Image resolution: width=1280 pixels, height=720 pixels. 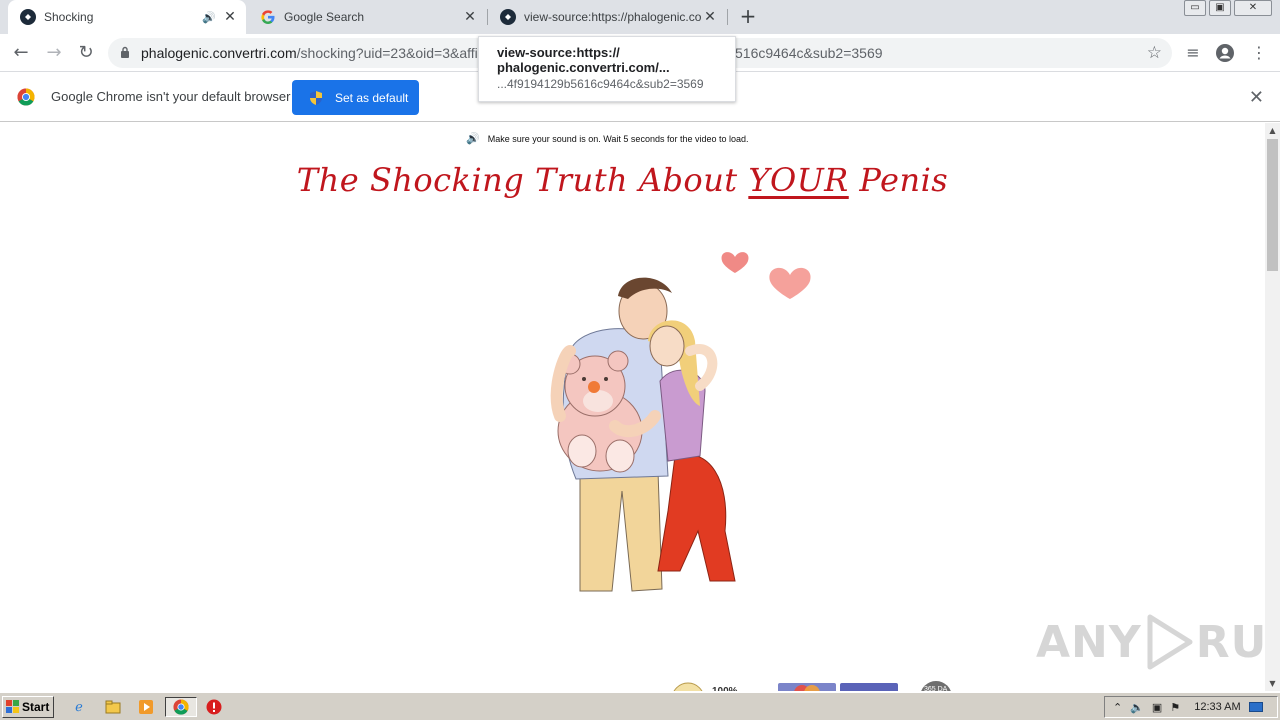 I want to click on set-as-default-button: Set as default, so click(x=355, y=97).